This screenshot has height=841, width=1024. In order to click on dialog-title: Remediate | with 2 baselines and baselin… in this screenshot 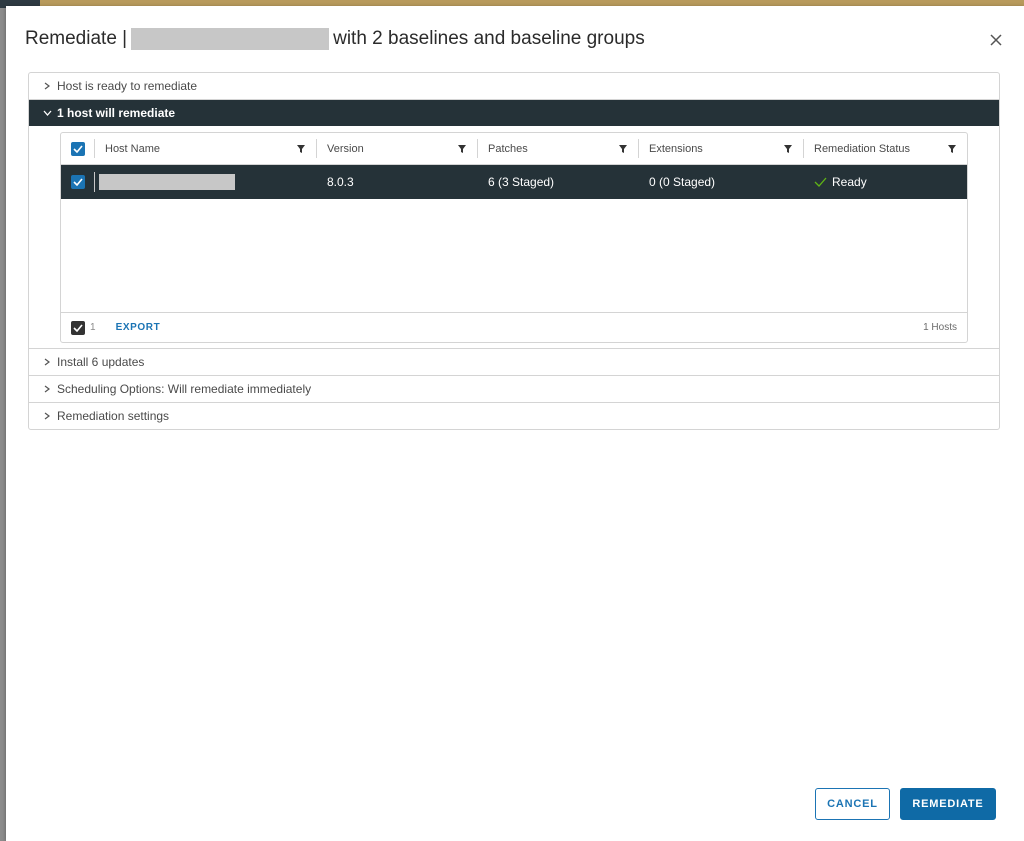, I will do `click(335, 39)`.